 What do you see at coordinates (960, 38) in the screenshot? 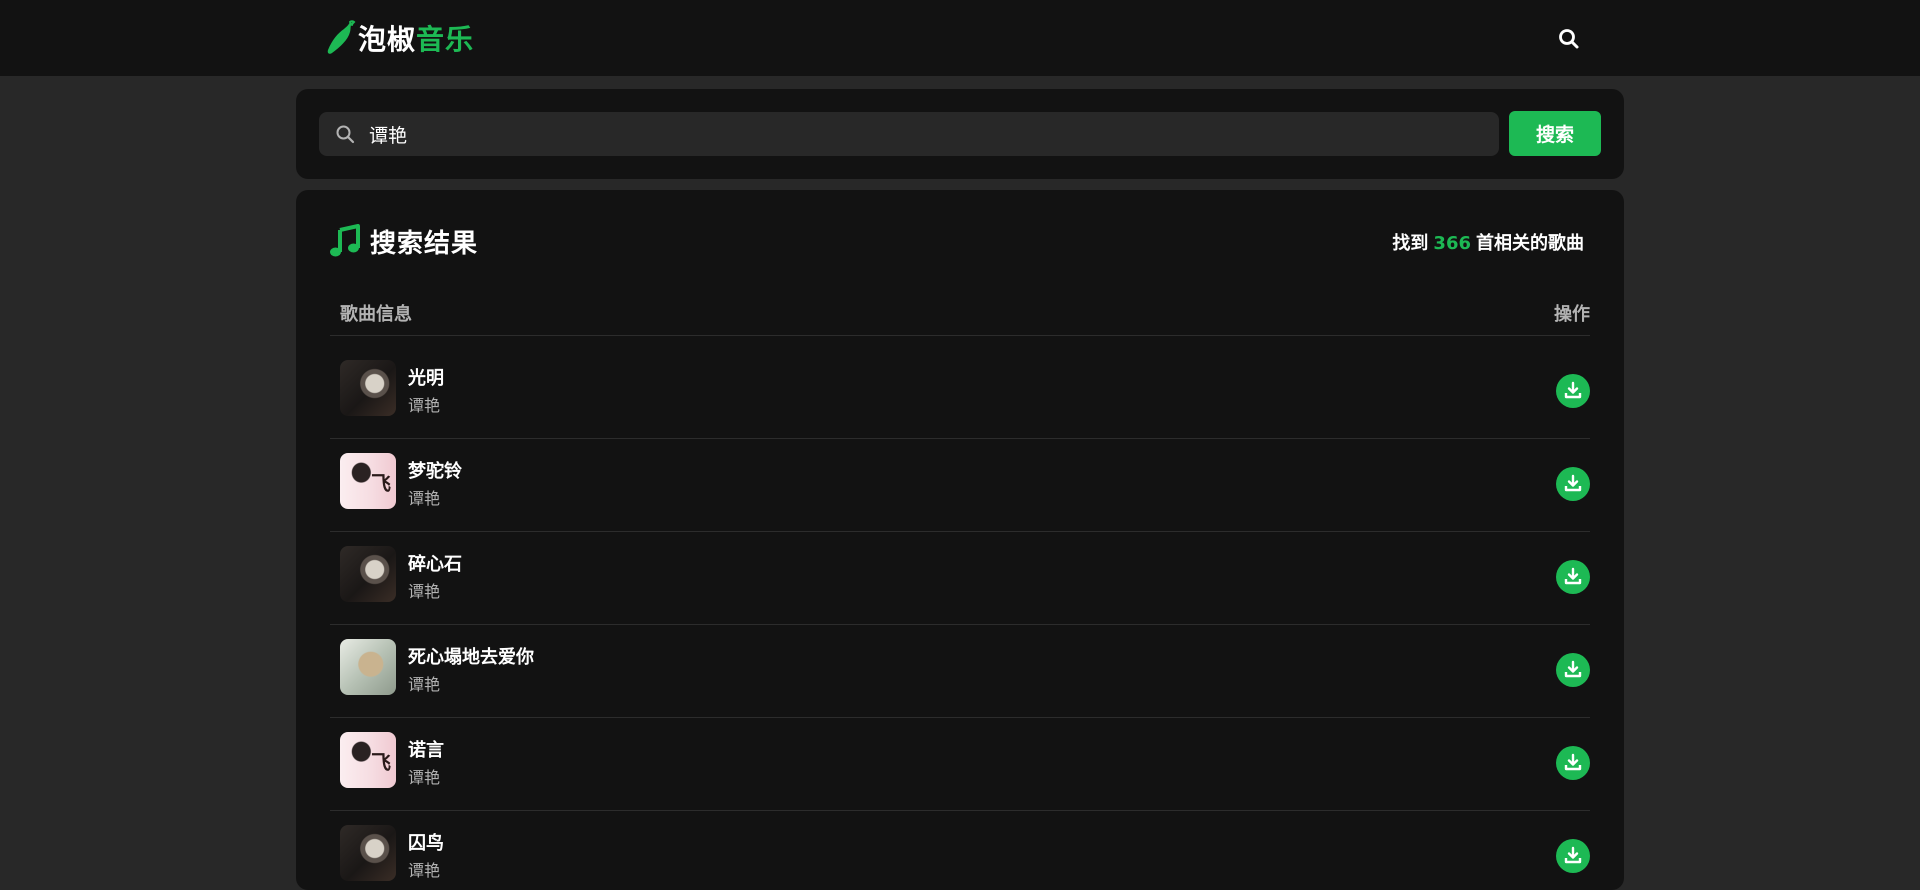
I see `top-navbar: 泡椒音乐` at bounding box center [960, 38].